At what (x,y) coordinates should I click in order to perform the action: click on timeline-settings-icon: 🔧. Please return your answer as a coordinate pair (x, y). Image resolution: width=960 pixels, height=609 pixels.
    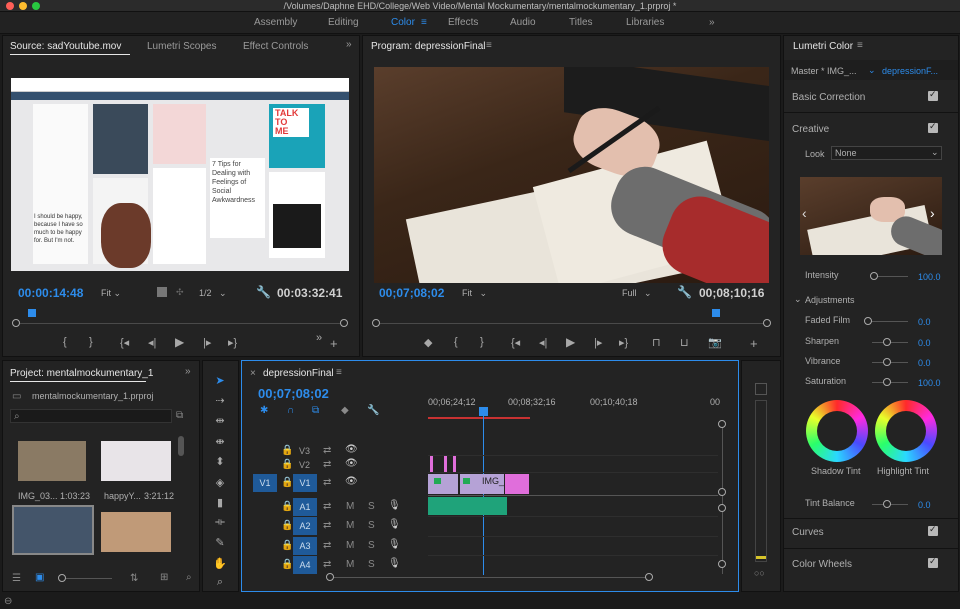
    Looking at the image, I should click on (373, 410).